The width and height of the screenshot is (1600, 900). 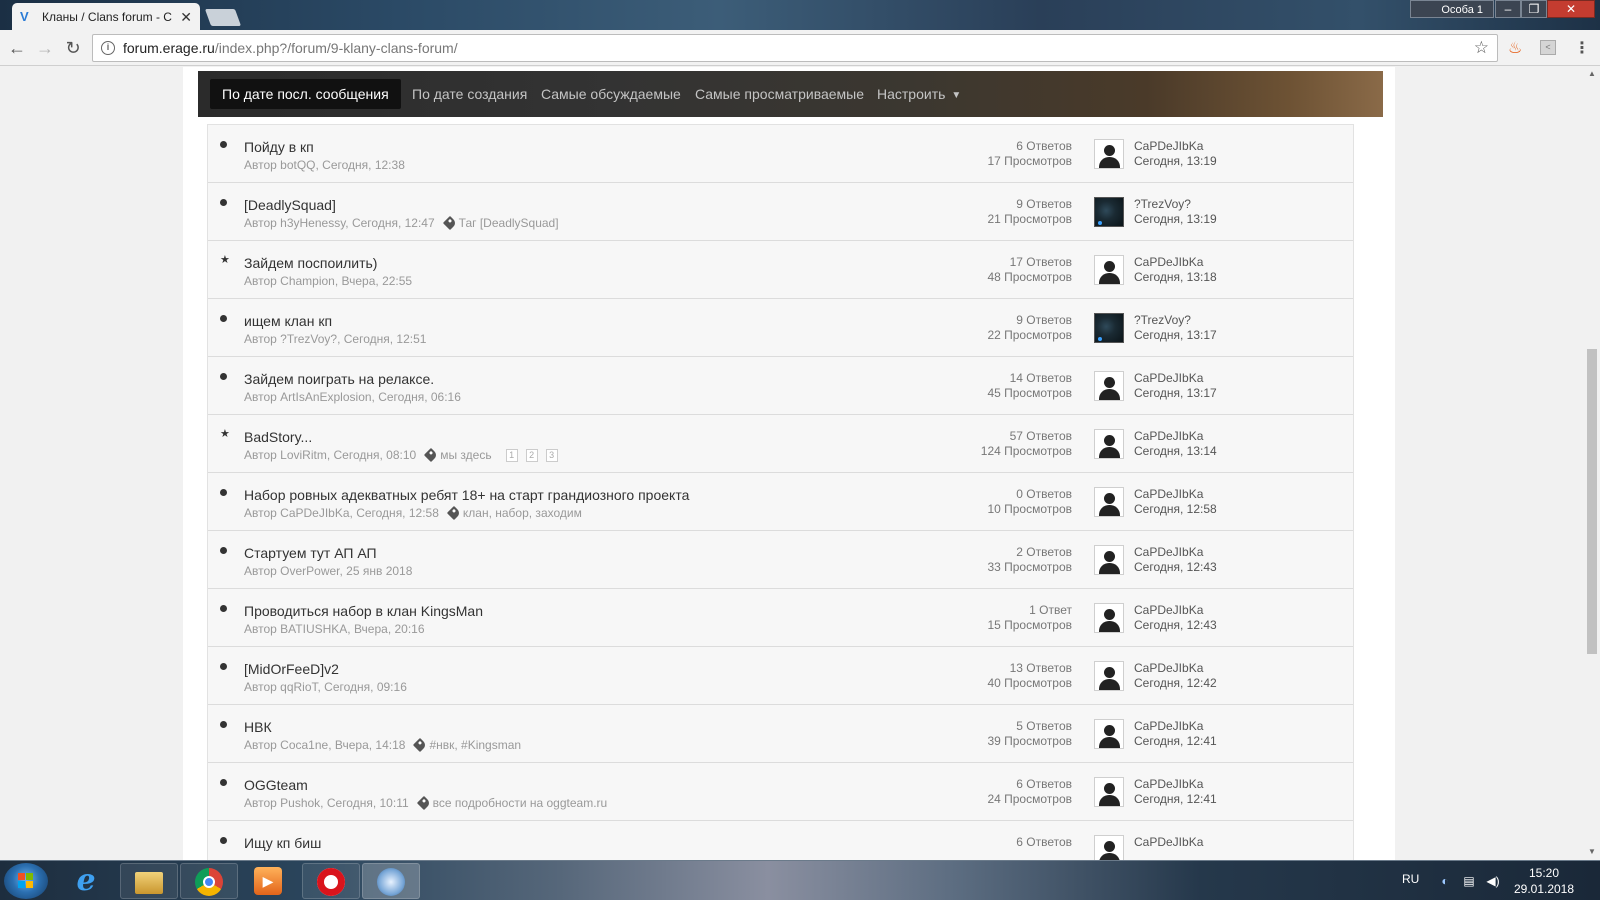 What do you see at coordinates (1452, 9) in the screenshot?
I see `profile-button: Особа 1` at bounding box center [1452, 9].